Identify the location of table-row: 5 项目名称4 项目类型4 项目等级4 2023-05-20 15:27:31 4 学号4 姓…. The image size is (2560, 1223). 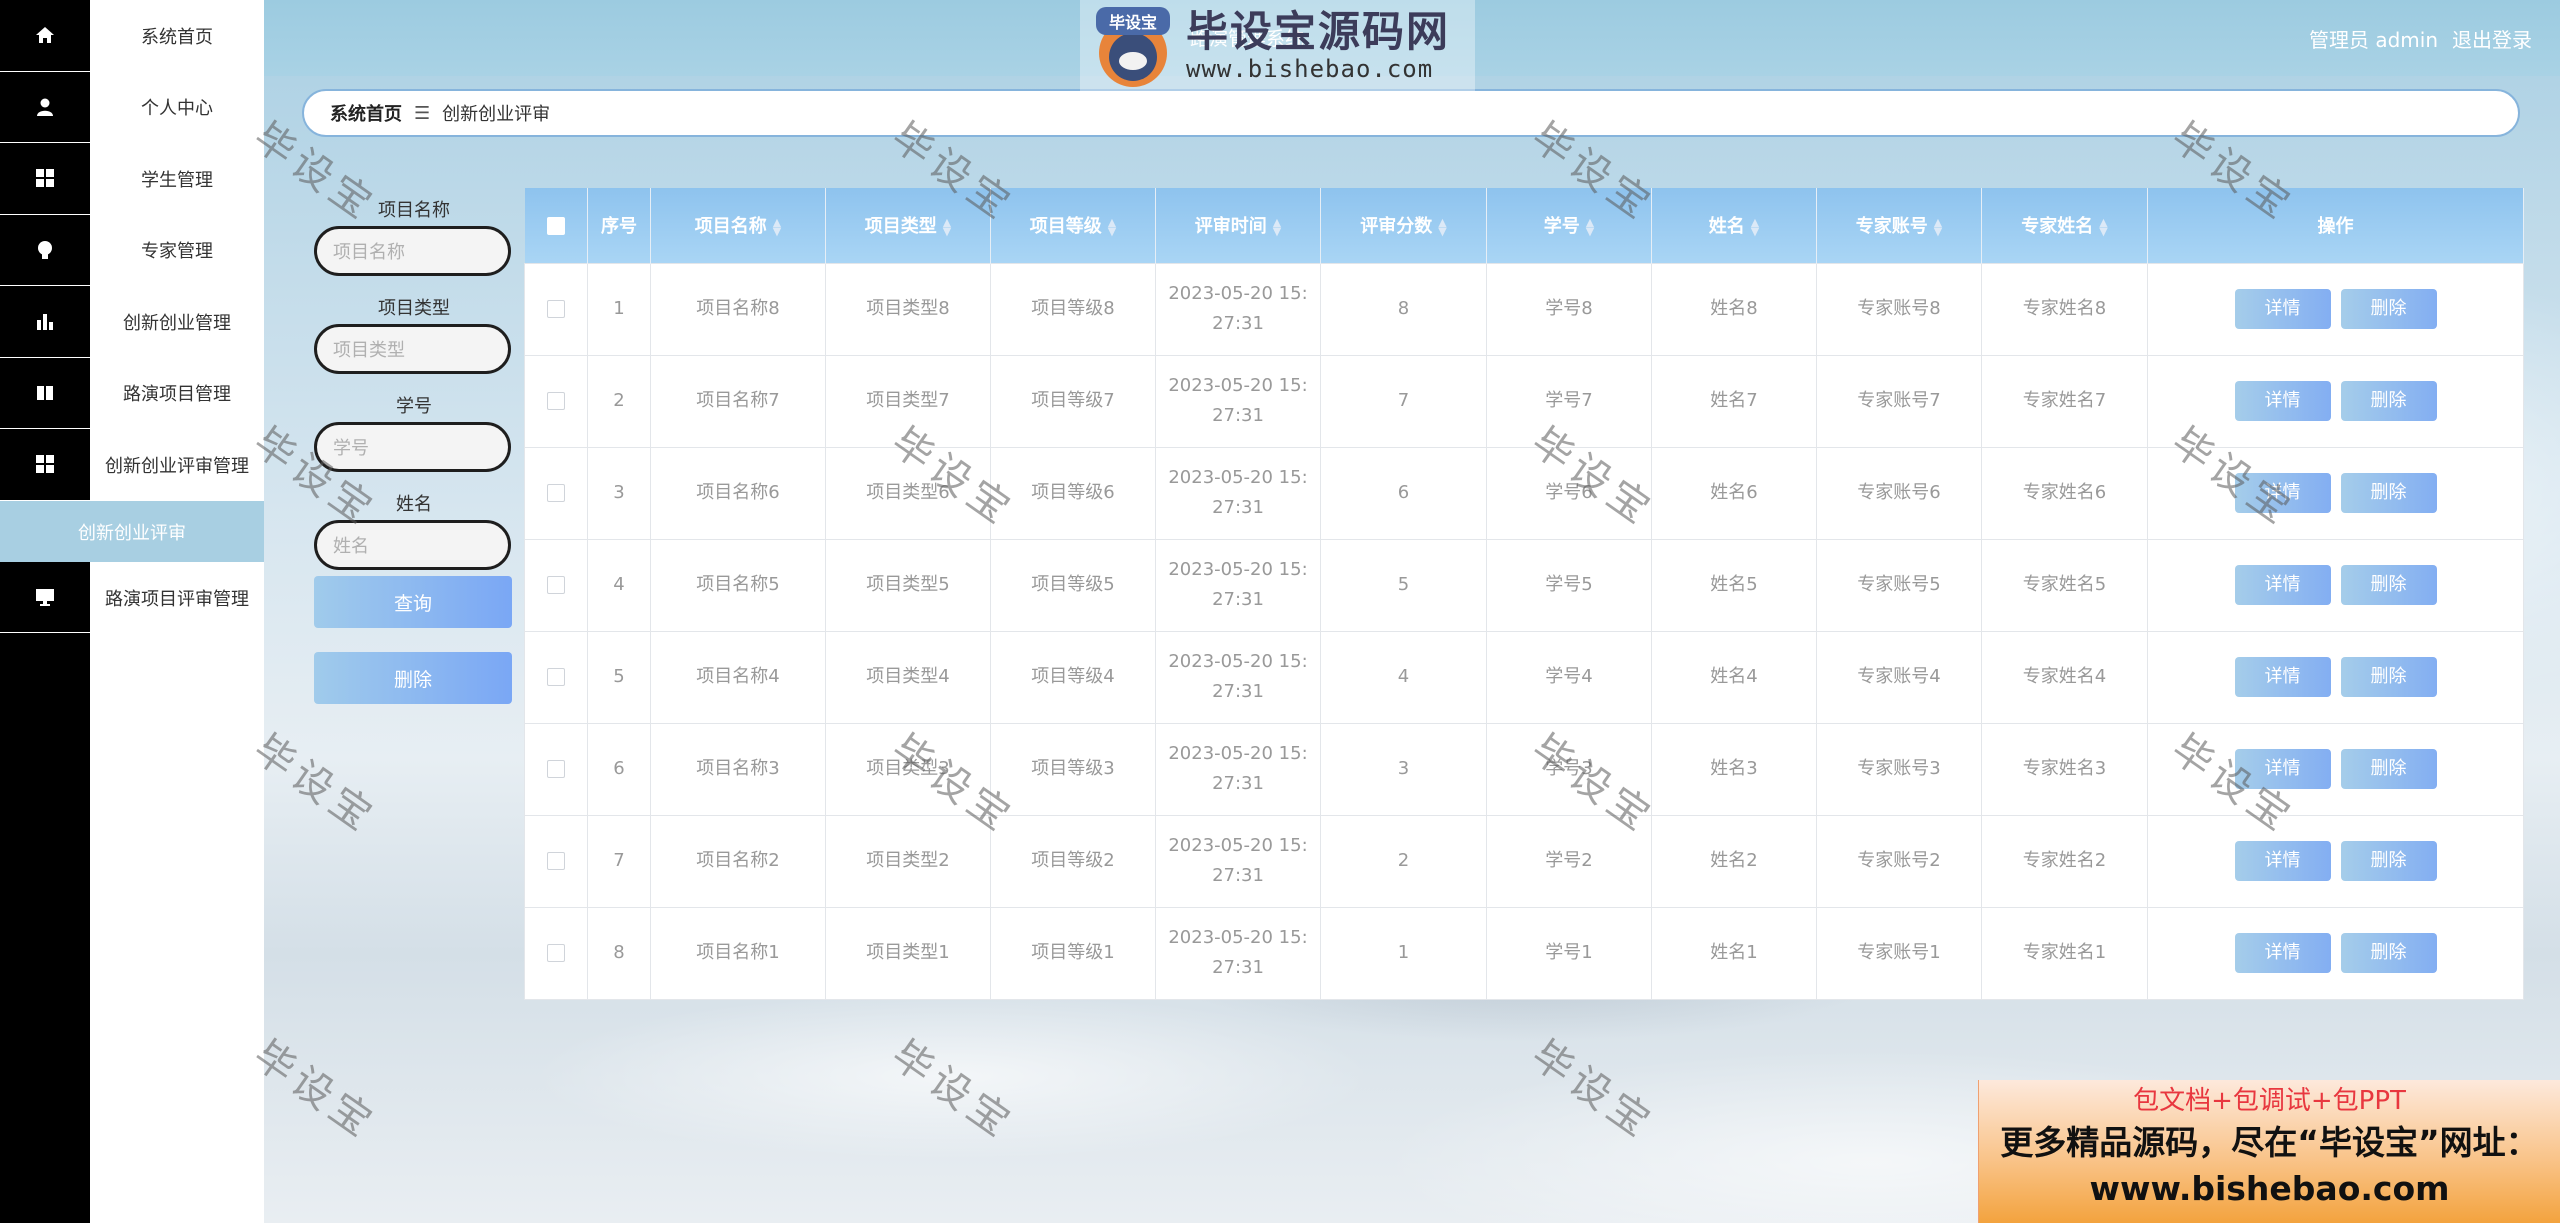
(1524, 677).